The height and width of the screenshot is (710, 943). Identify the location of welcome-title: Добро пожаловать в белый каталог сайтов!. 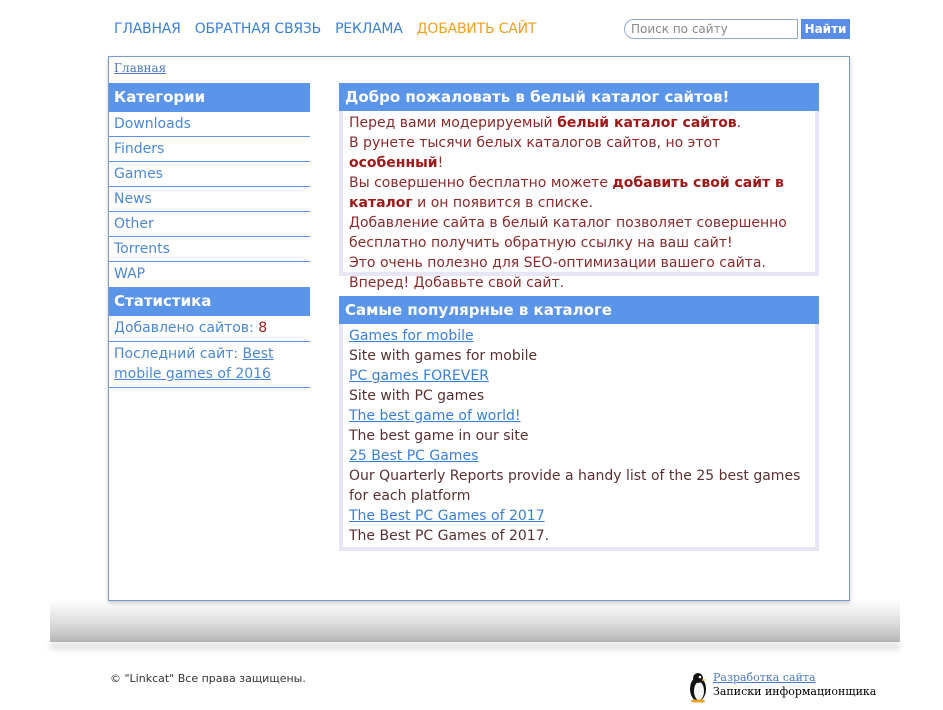
(579, 97).